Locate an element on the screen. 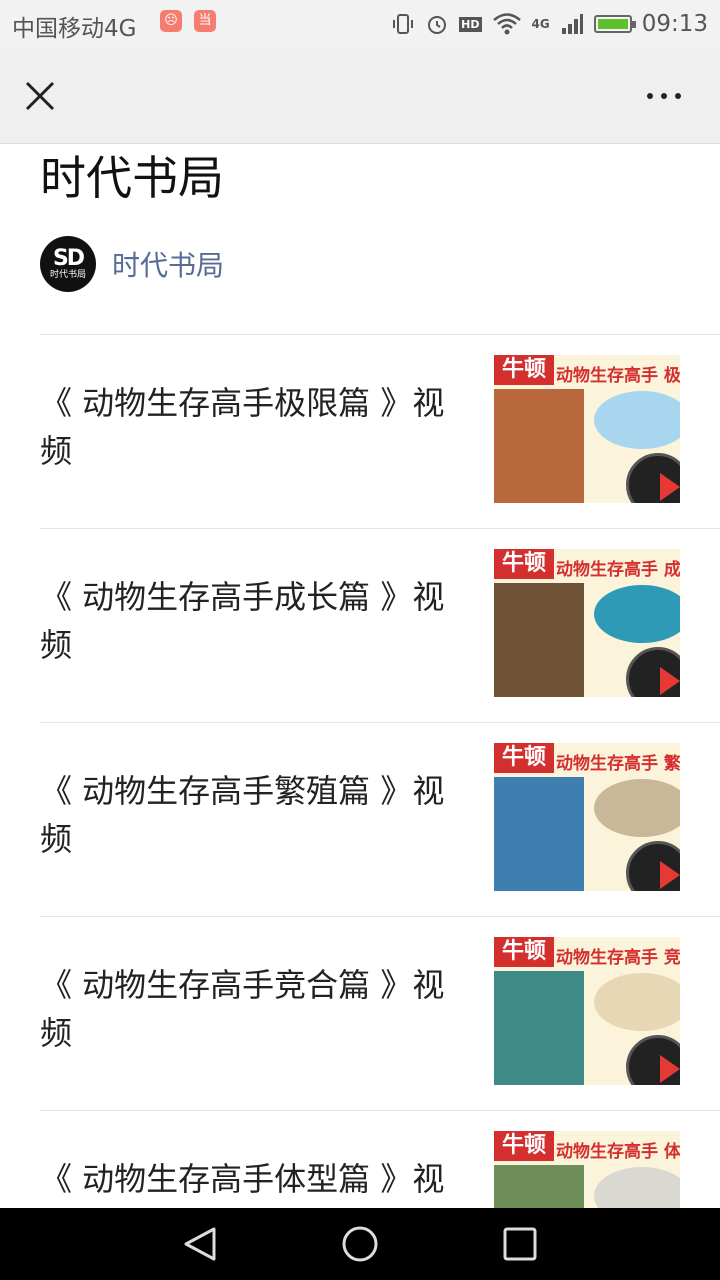 Image resolution: width=720 pixels, height=1280 pixels. article-title: 《 动物生存高手体型篇 》视 is located at coordinates (250, 1179).